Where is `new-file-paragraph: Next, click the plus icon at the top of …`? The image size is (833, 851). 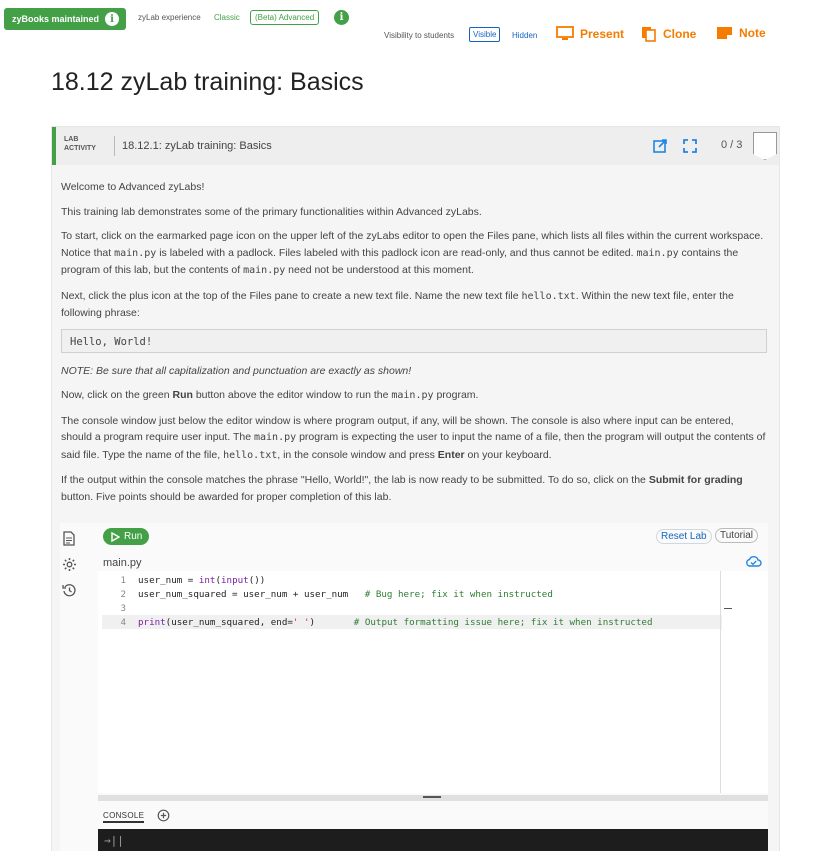 new-file-paragraph: Next, click the plus icon at the top of … is located at coordinates (397, 304).